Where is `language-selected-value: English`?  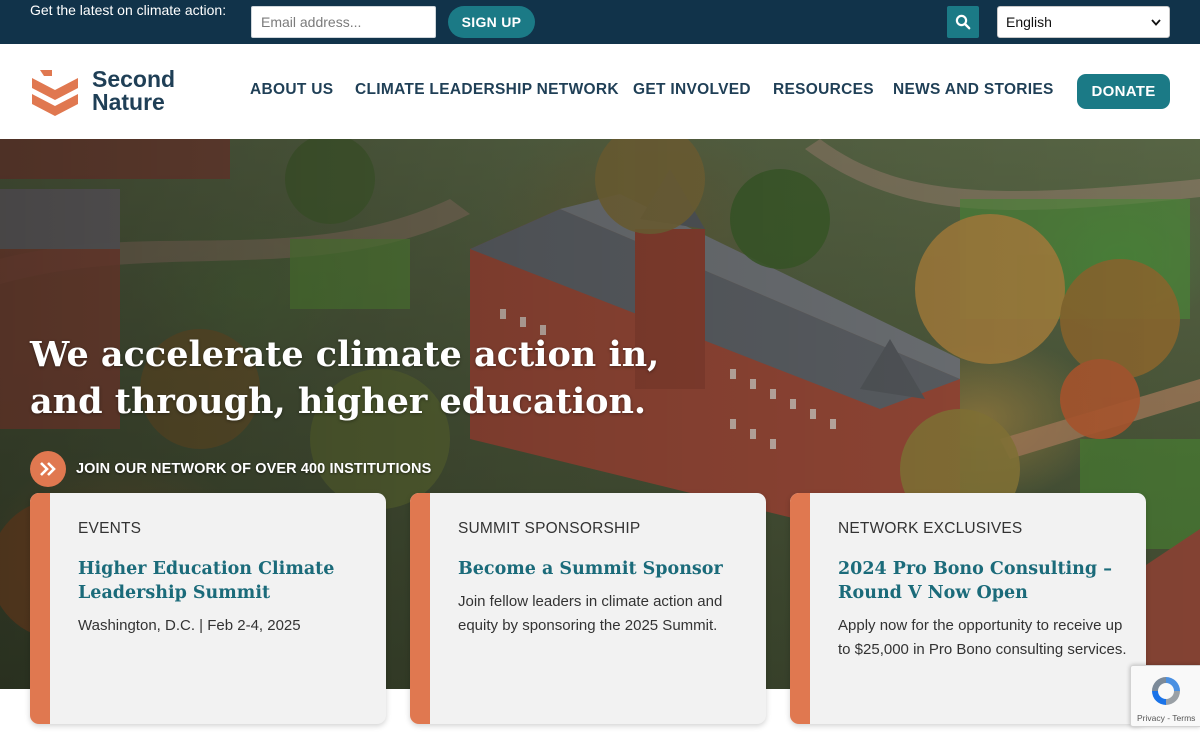 language-selected-value: English is located at coordinates (1029, 22).